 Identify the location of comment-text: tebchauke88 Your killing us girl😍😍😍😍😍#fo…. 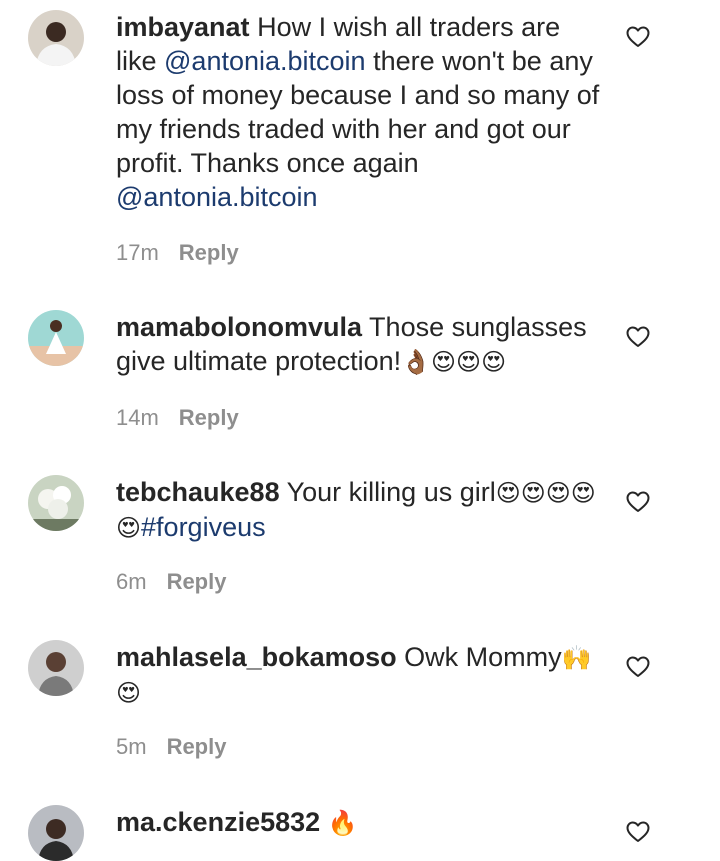
(361, 510).